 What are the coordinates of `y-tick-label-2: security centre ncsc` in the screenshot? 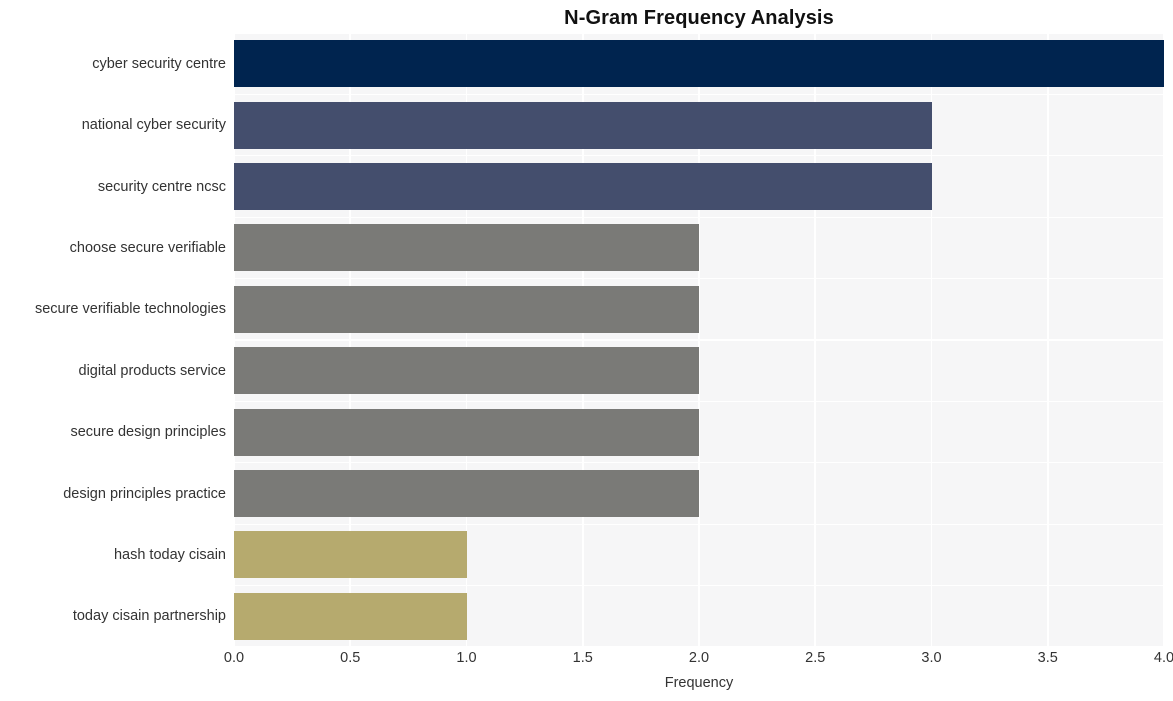 It's located at (161, 186).